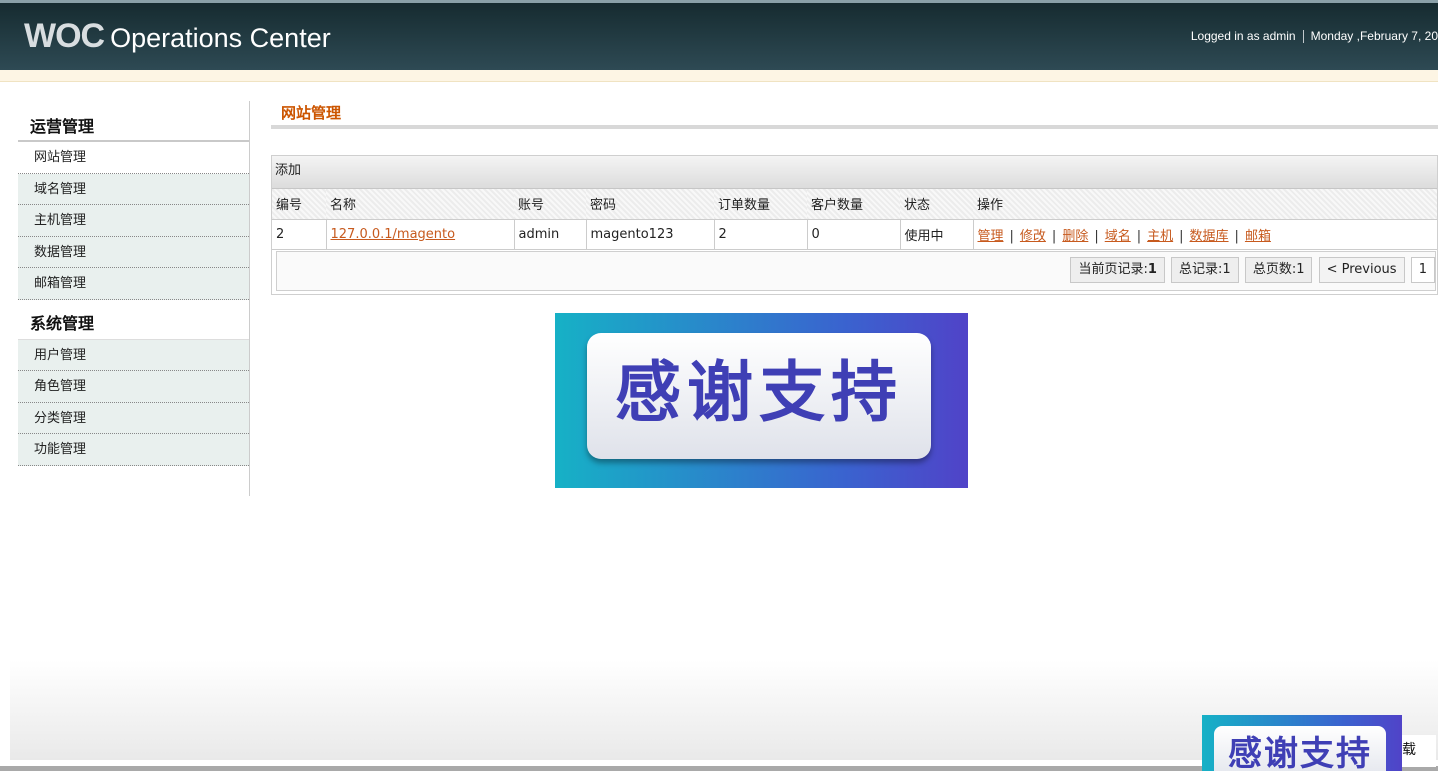  Describe the element at coordinates (64, 36) in the screenshot. I see `brand-name: WOC` at that location.